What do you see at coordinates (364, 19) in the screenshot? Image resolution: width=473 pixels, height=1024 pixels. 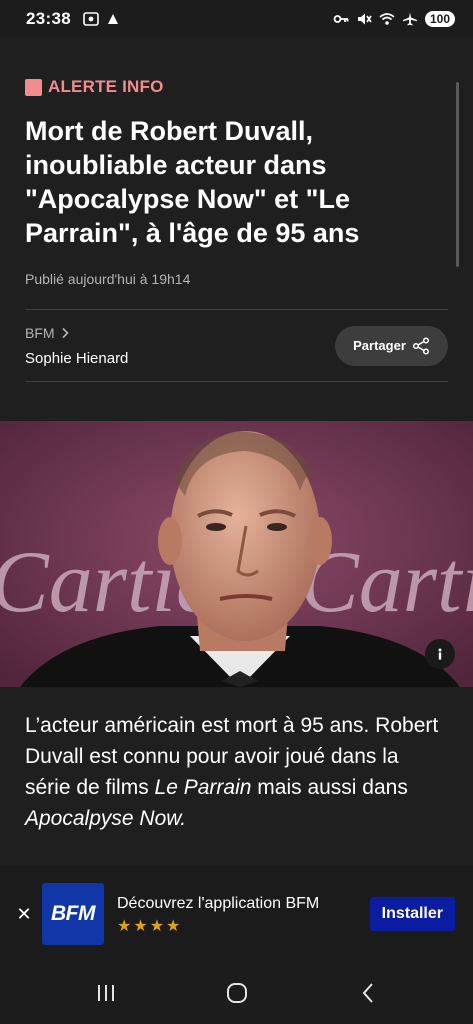 I see `mute-icon` at bounding box center [364, 19].